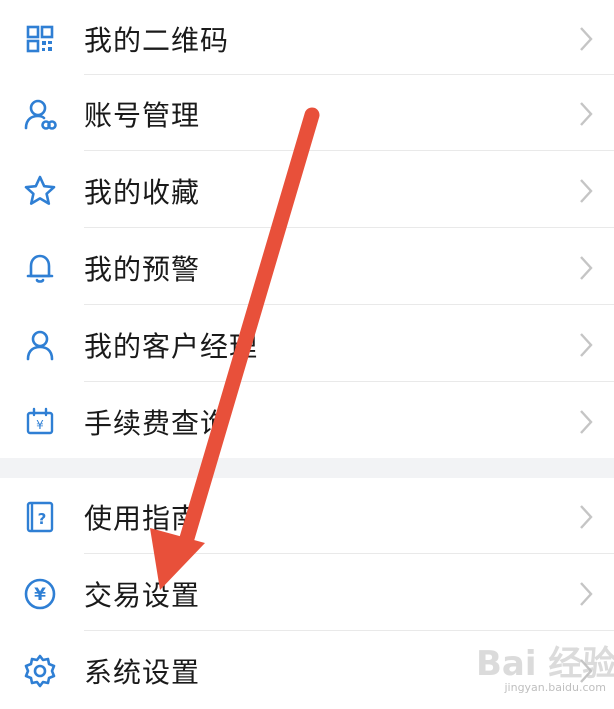 This screenshot has width=614, height=709. I want to click on menu-item-my-account-manager: 我的客户经理, so click(307, 344).